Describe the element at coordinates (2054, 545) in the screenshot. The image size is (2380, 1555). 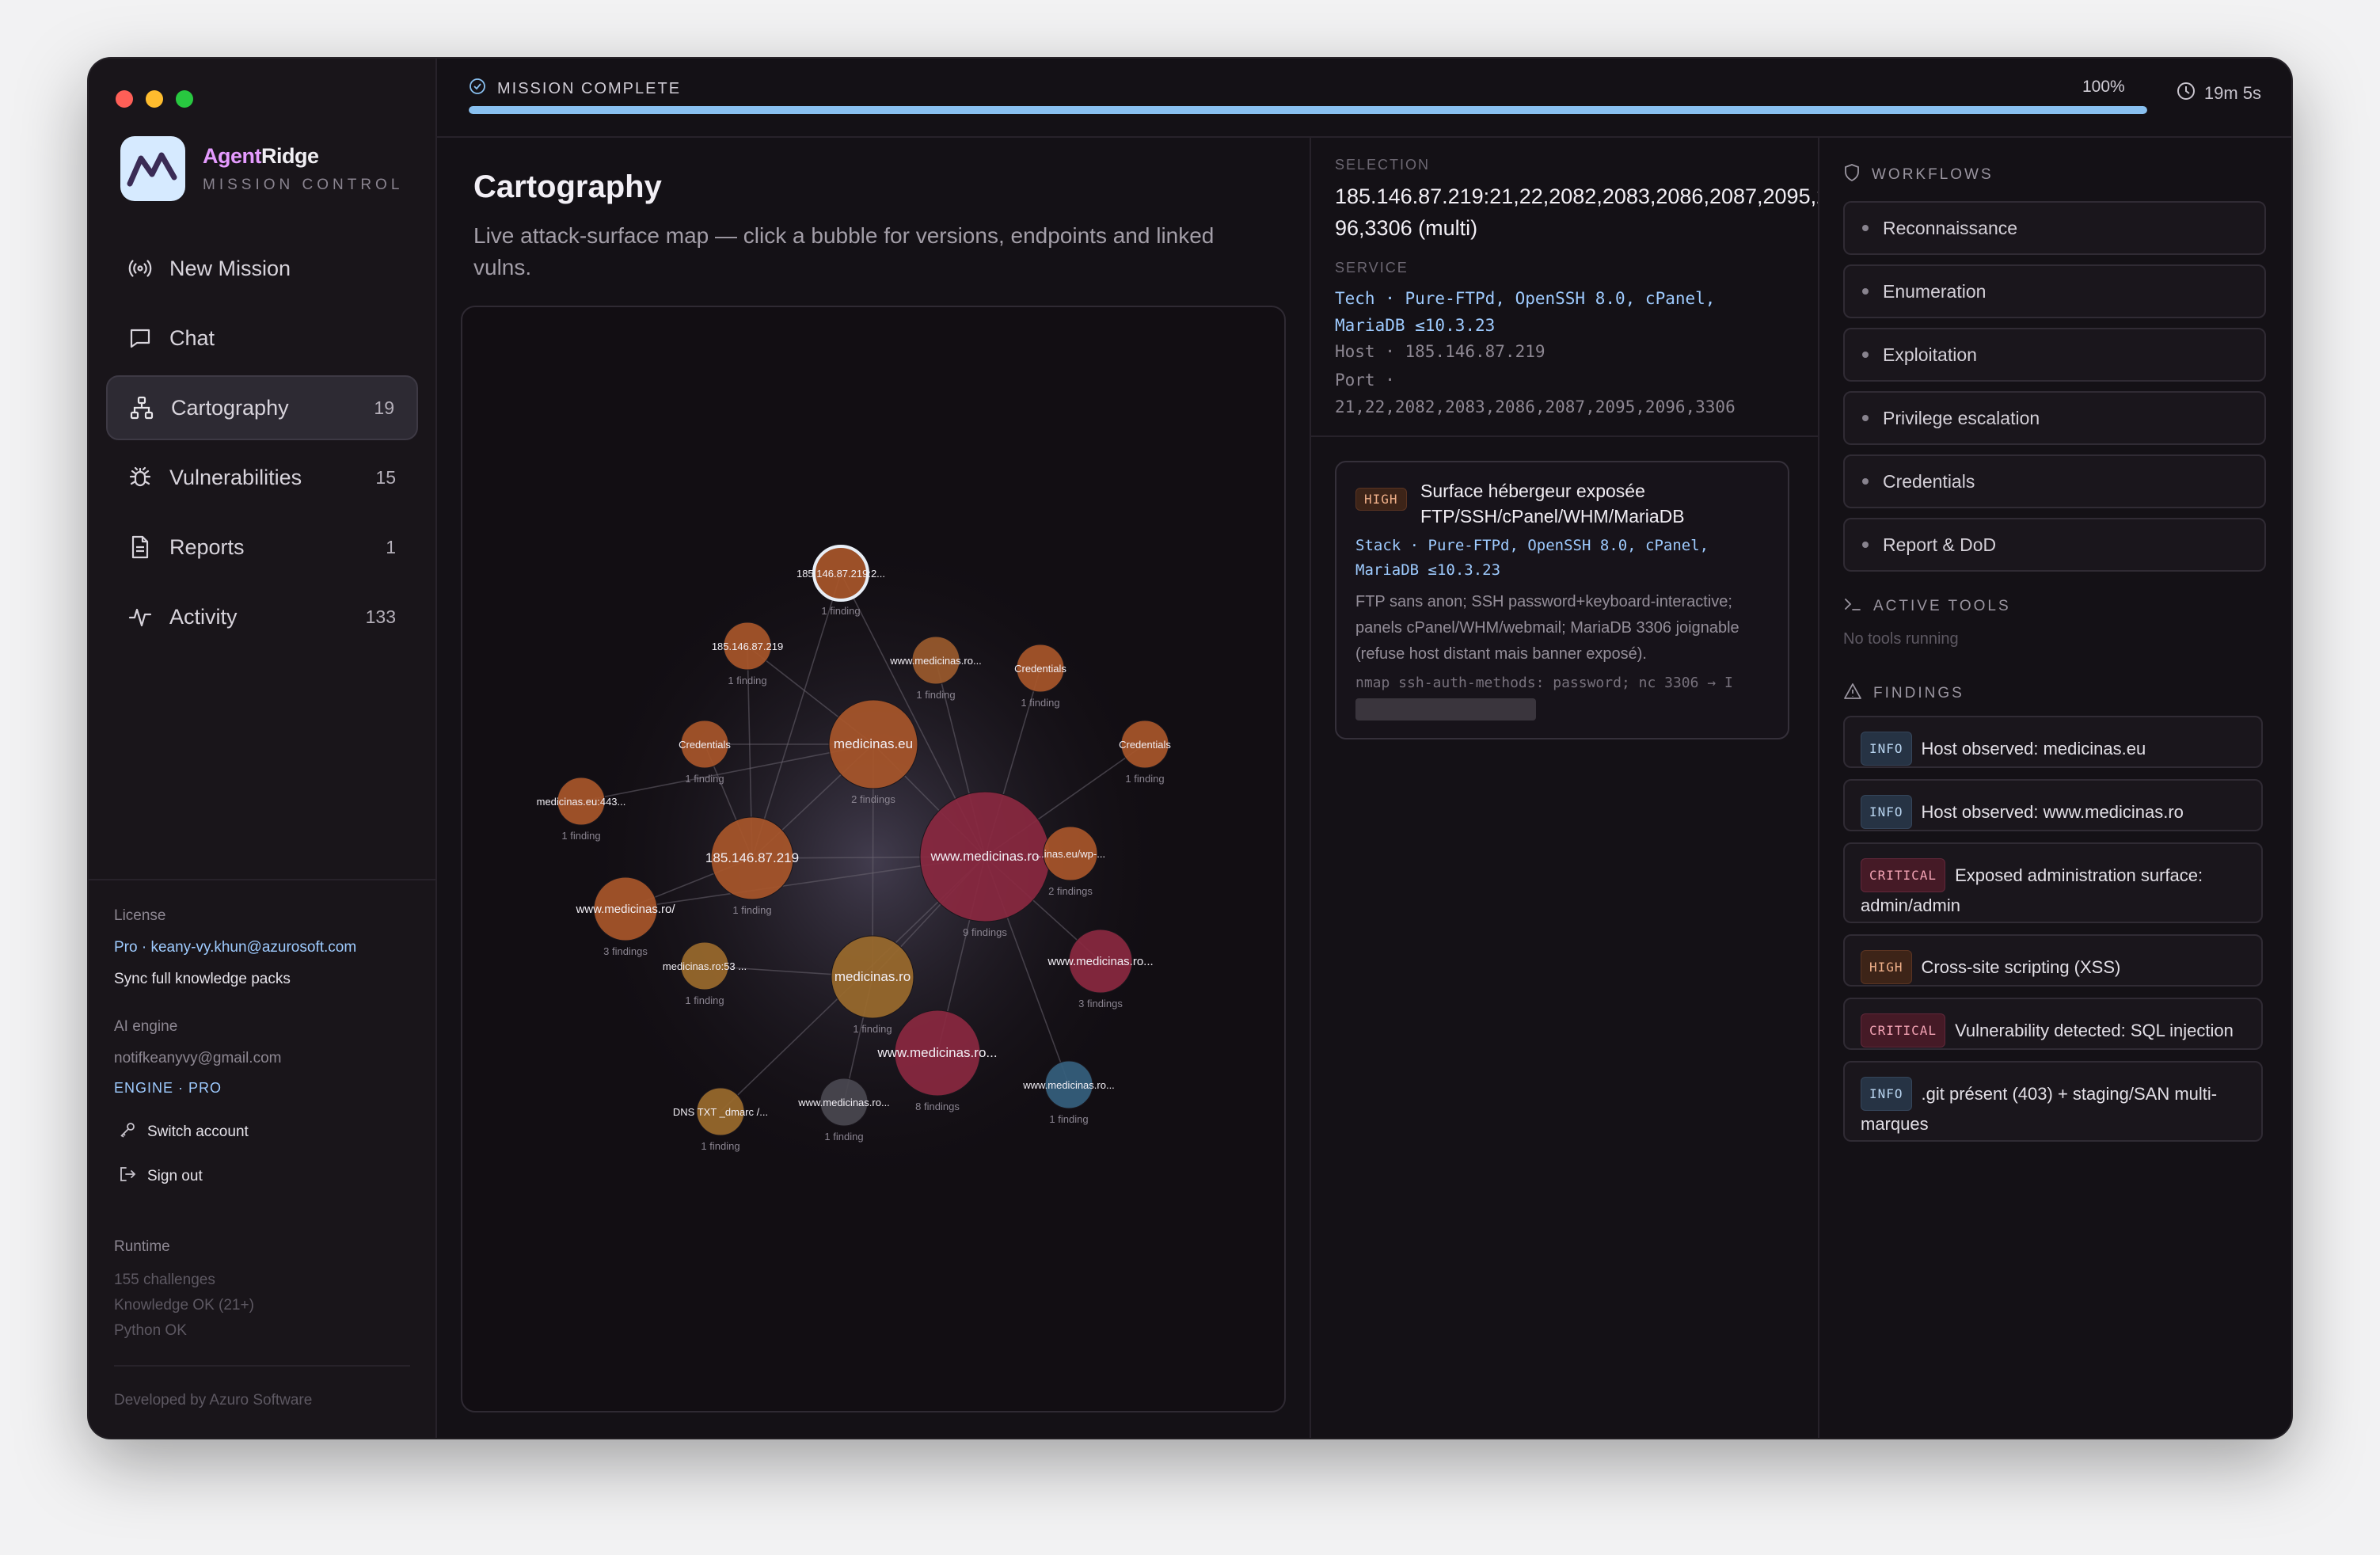
I see `workflow-report-dod: Report & DoD` at that location.